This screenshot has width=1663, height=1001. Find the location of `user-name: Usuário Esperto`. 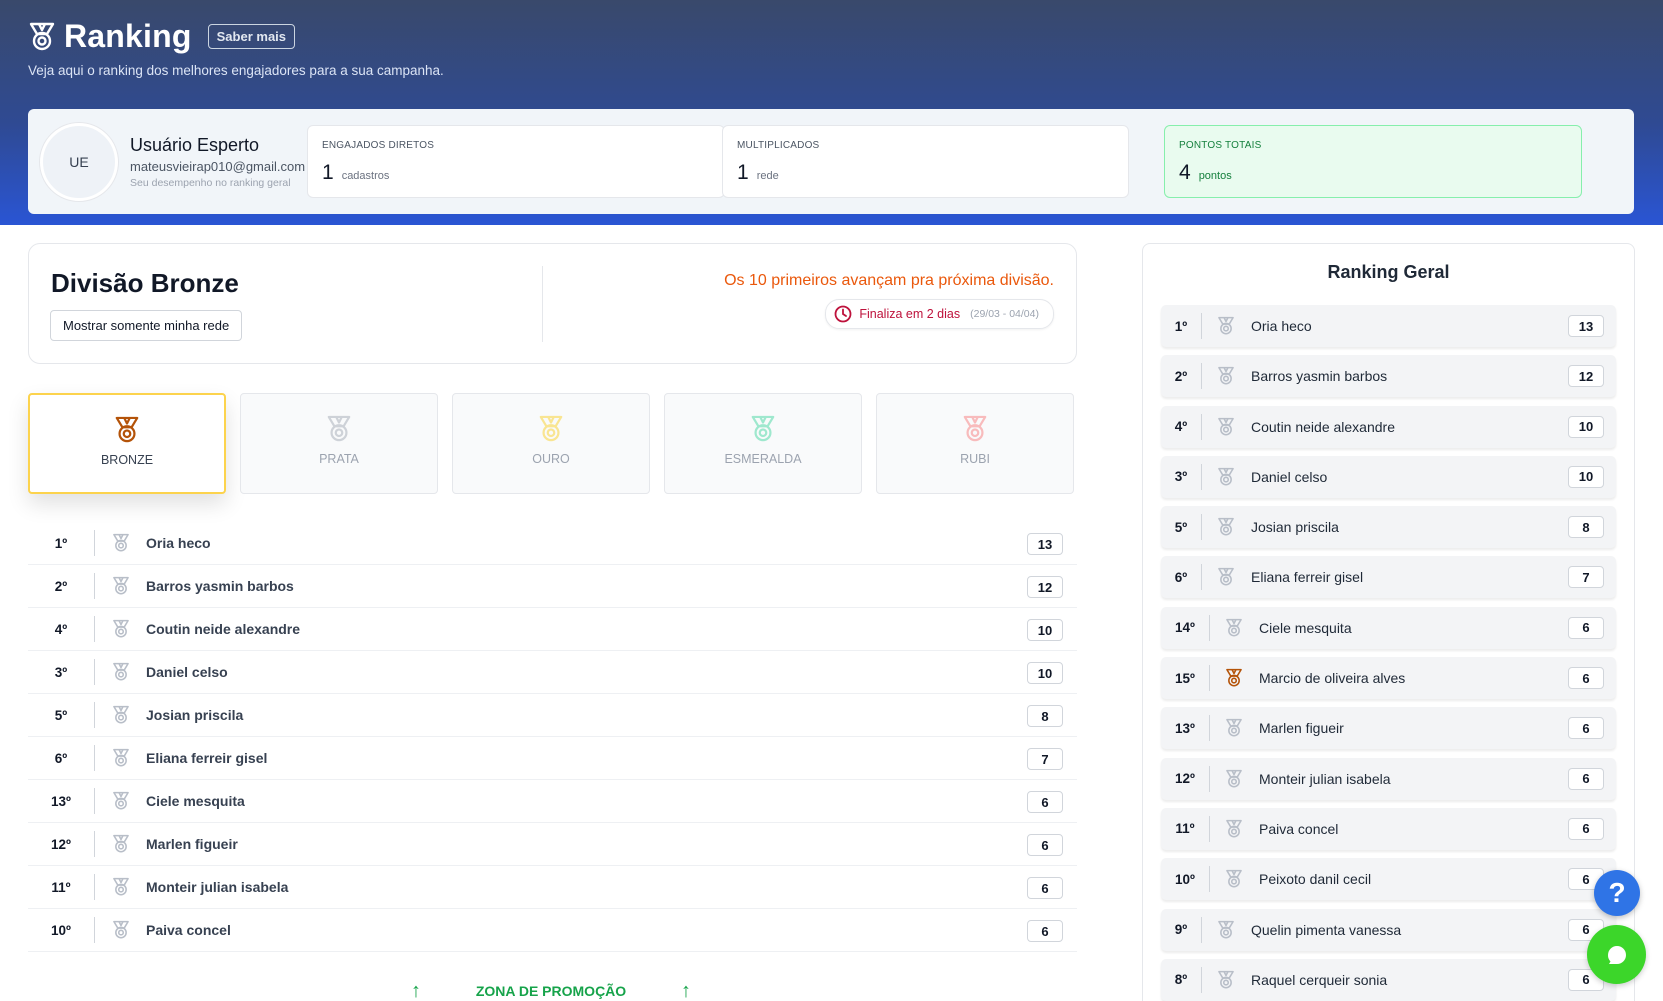

user-name: Usuário Esperto is located at coordinates (195, 145).